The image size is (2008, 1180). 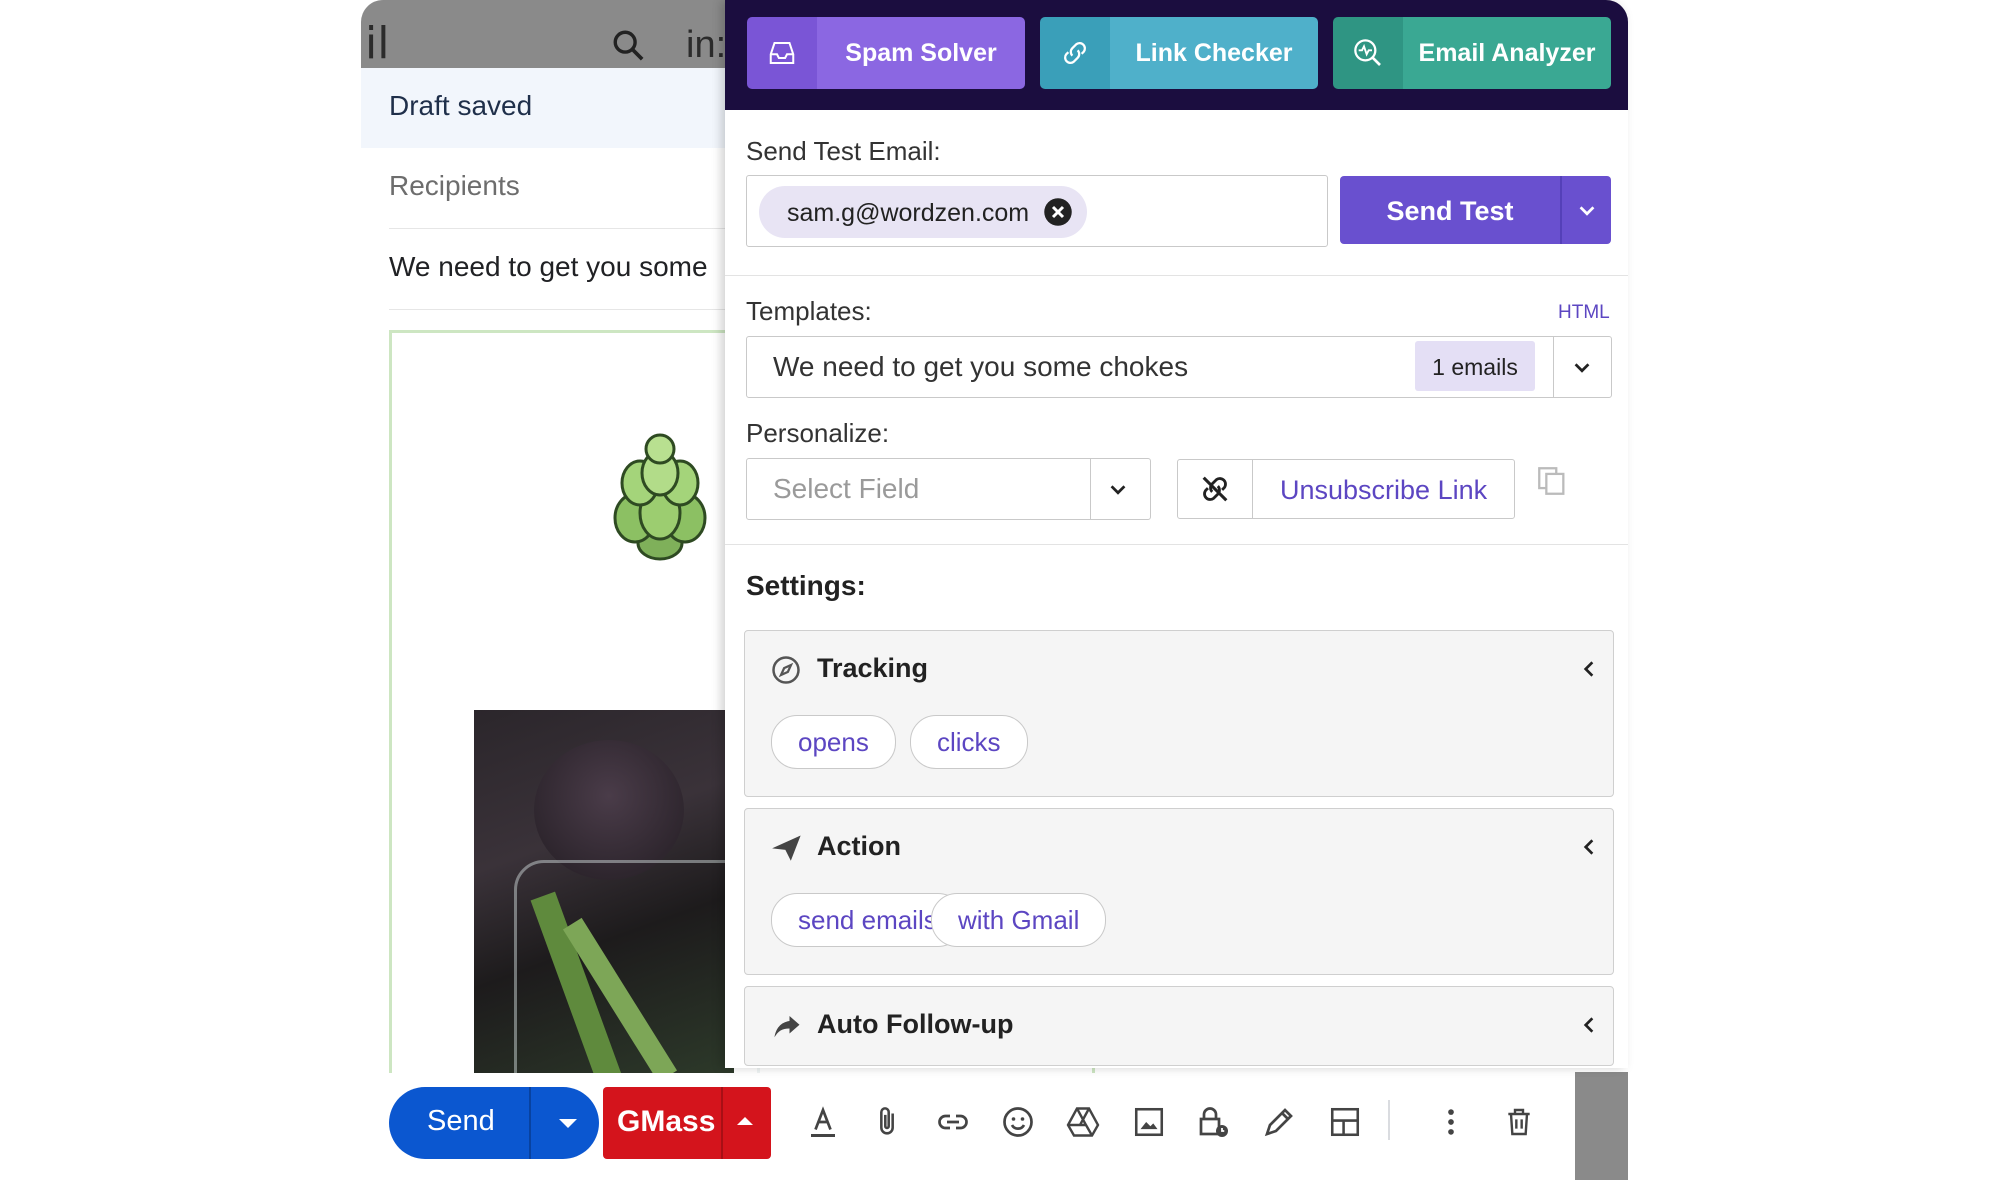 I want to click on action-with-gmail-pill: with Gmail, so click(x=1019, y=920).